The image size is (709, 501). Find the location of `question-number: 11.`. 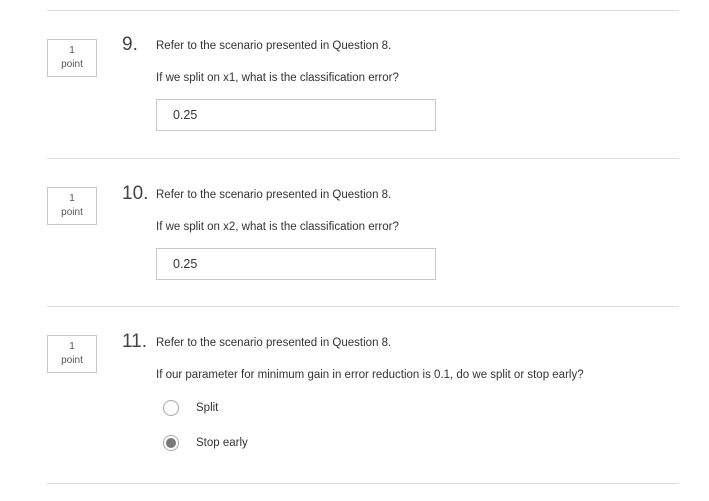

question-number: 11. is located at coordinates (135, 341).